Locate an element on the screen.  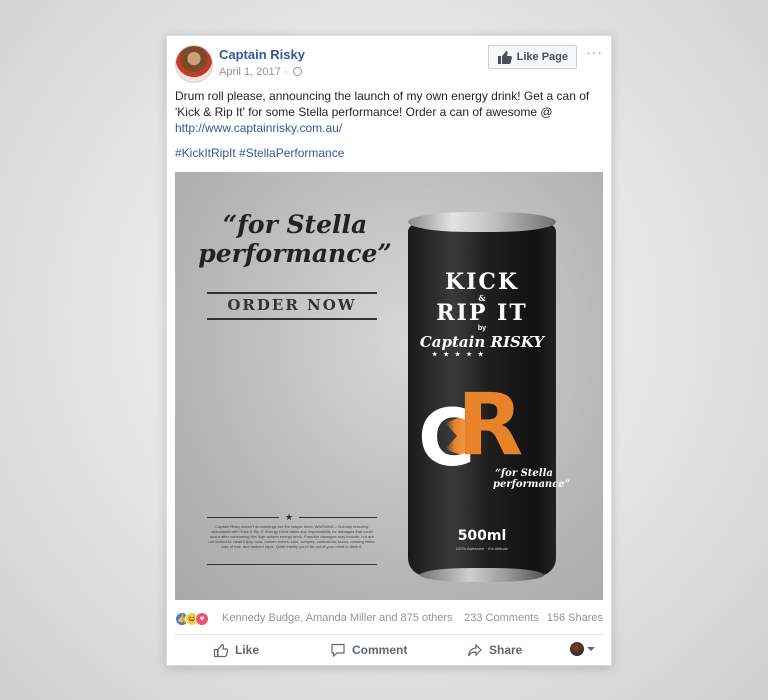
can-brand-captain: Captain RISKY is located at coordinates (482, 342).